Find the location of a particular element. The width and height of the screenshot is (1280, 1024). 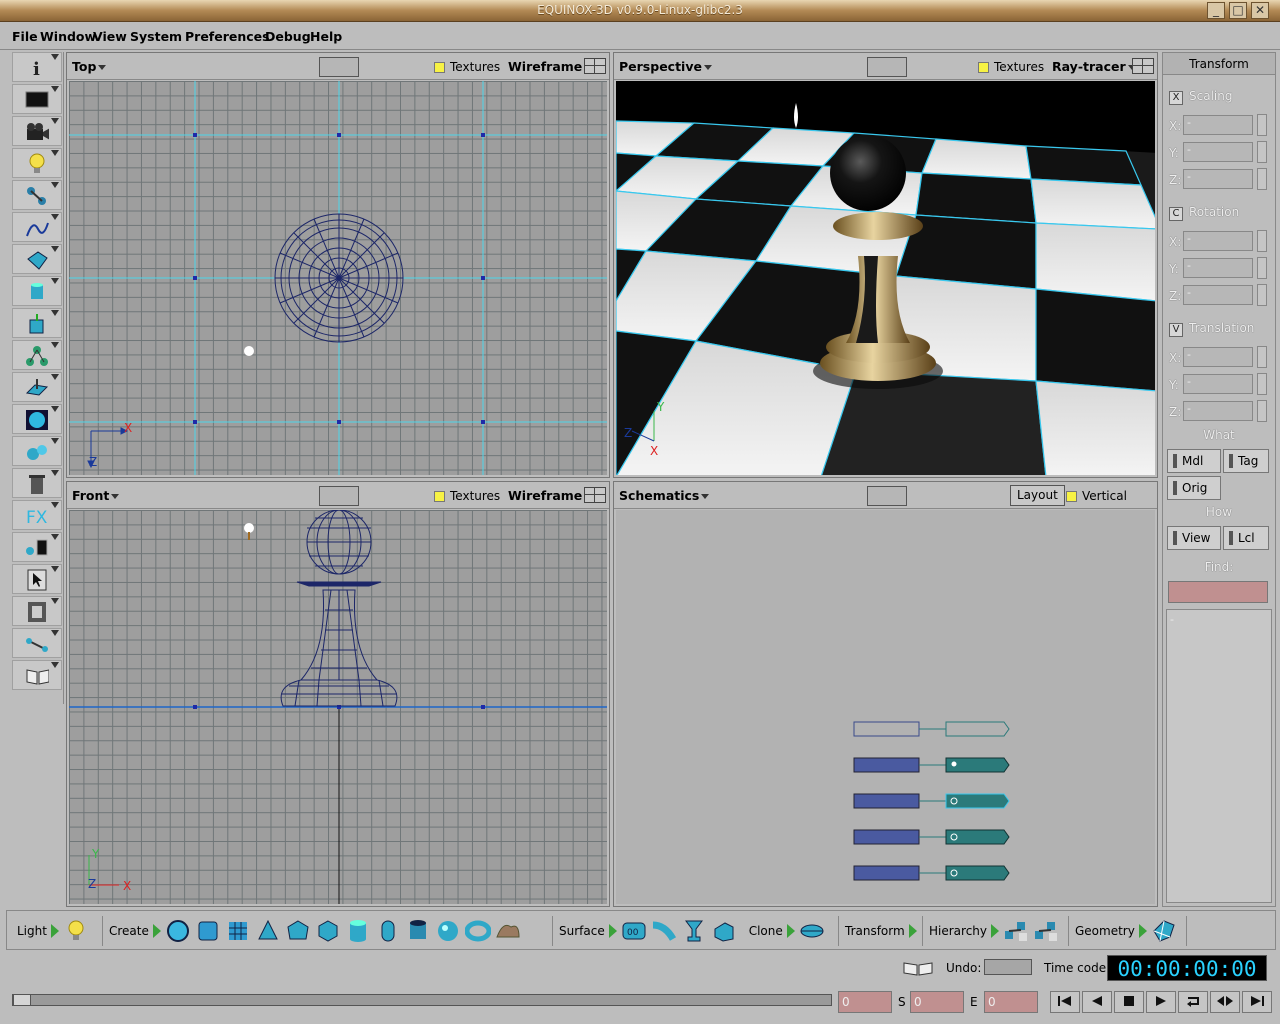

menu-view: View is located at coordinates (110, 36).